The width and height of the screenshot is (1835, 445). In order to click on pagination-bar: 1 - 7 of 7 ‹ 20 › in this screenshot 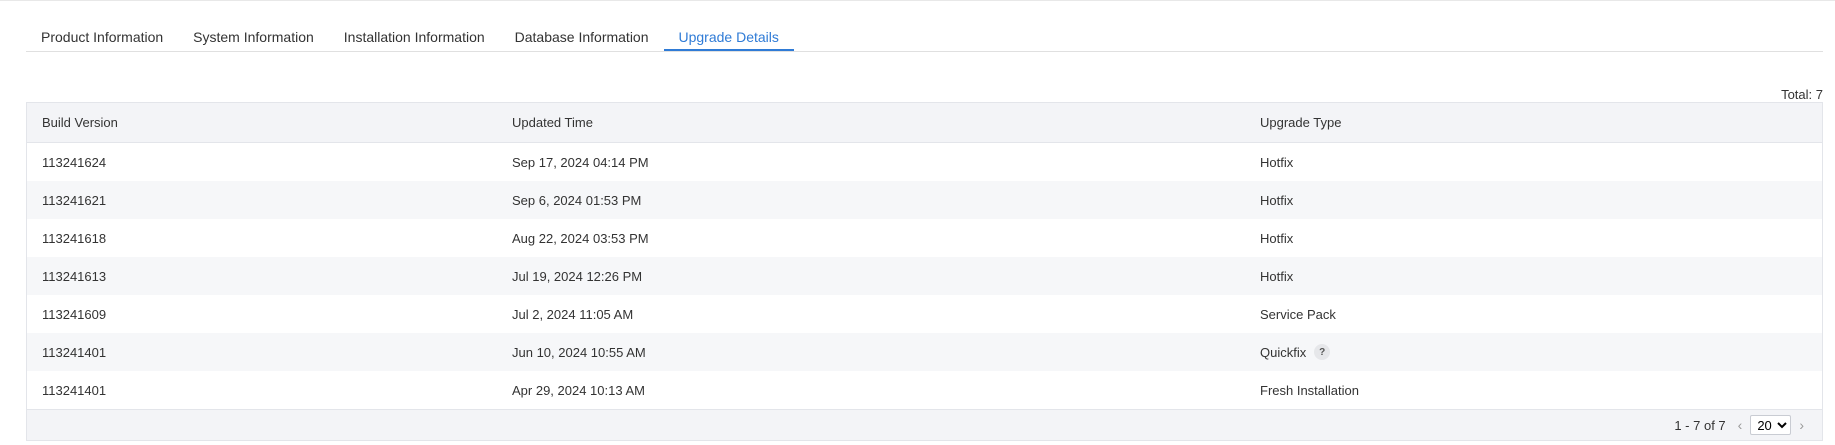, I will do `click(924, 424)`.